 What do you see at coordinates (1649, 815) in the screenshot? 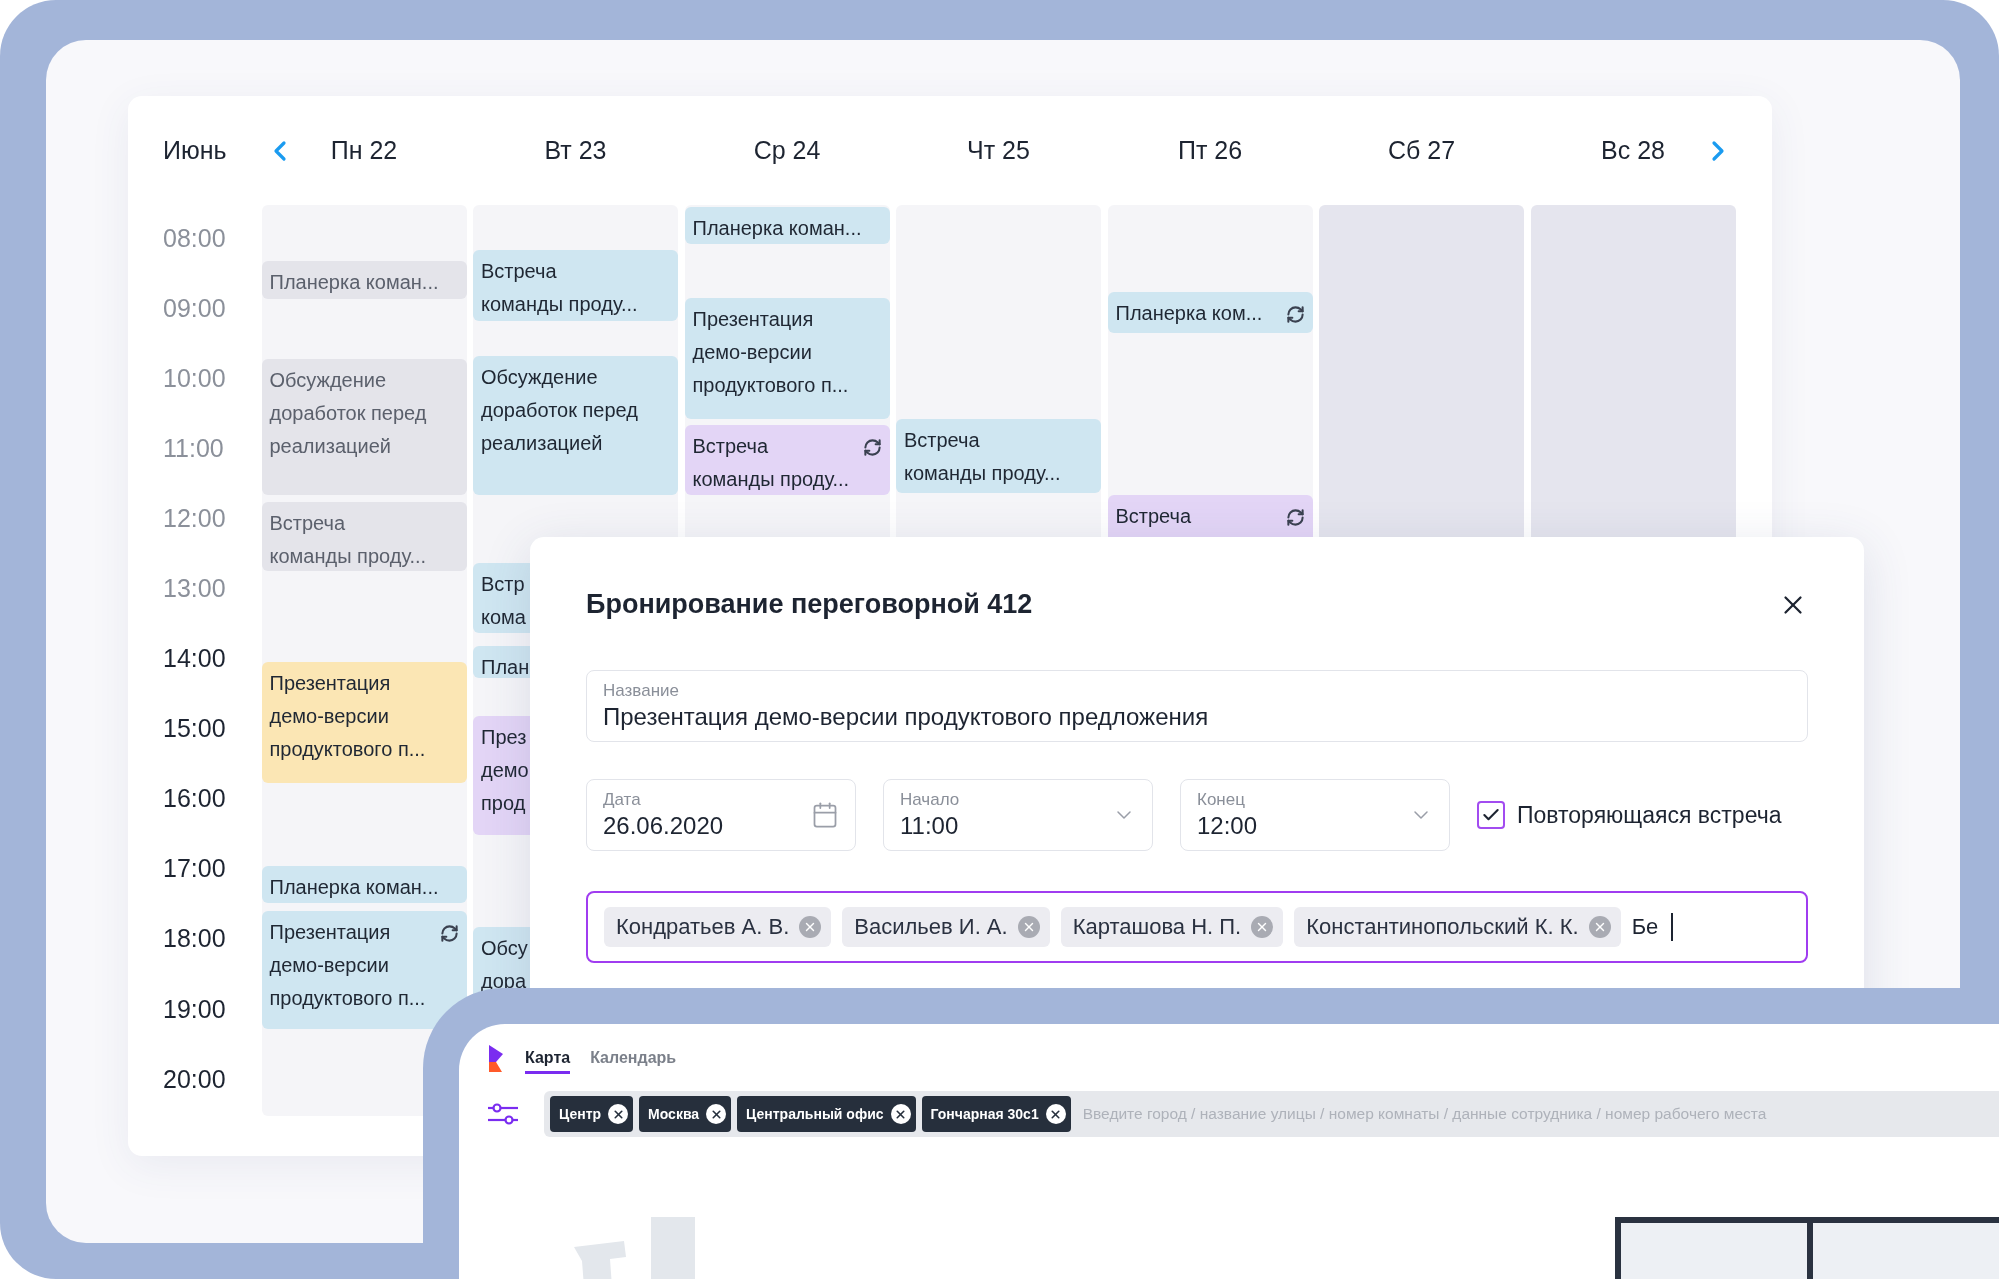
I see `checkbox-label: Повторяющаяся встреча` at bounding box center [1649, 815].